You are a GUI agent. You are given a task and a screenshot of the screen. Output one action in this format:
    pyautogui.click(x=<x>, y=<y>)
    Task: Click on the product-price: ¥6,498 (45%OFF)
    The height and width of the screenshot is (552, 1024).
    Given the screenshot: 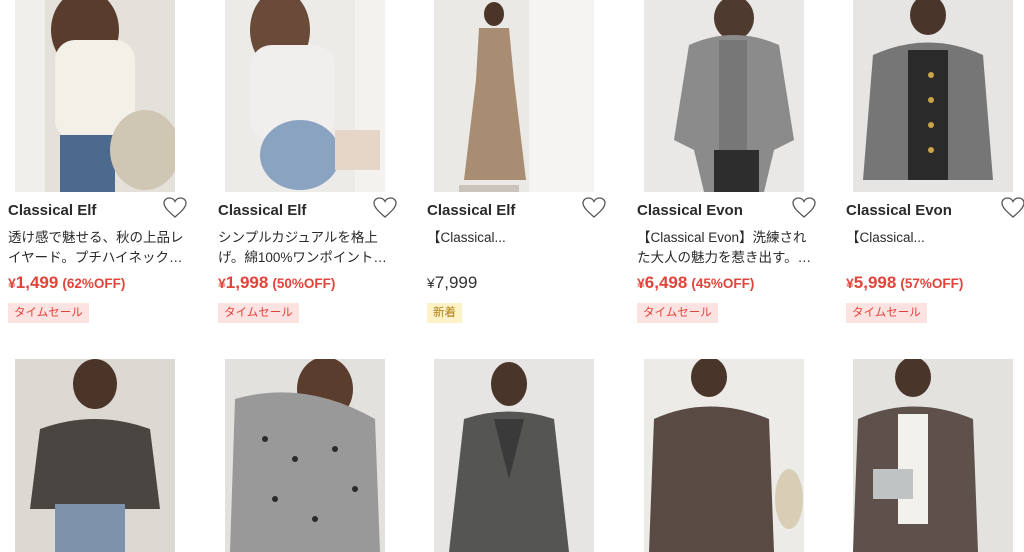 What is the action you would take?
    pyautogui.click(x=696, y=282)
    